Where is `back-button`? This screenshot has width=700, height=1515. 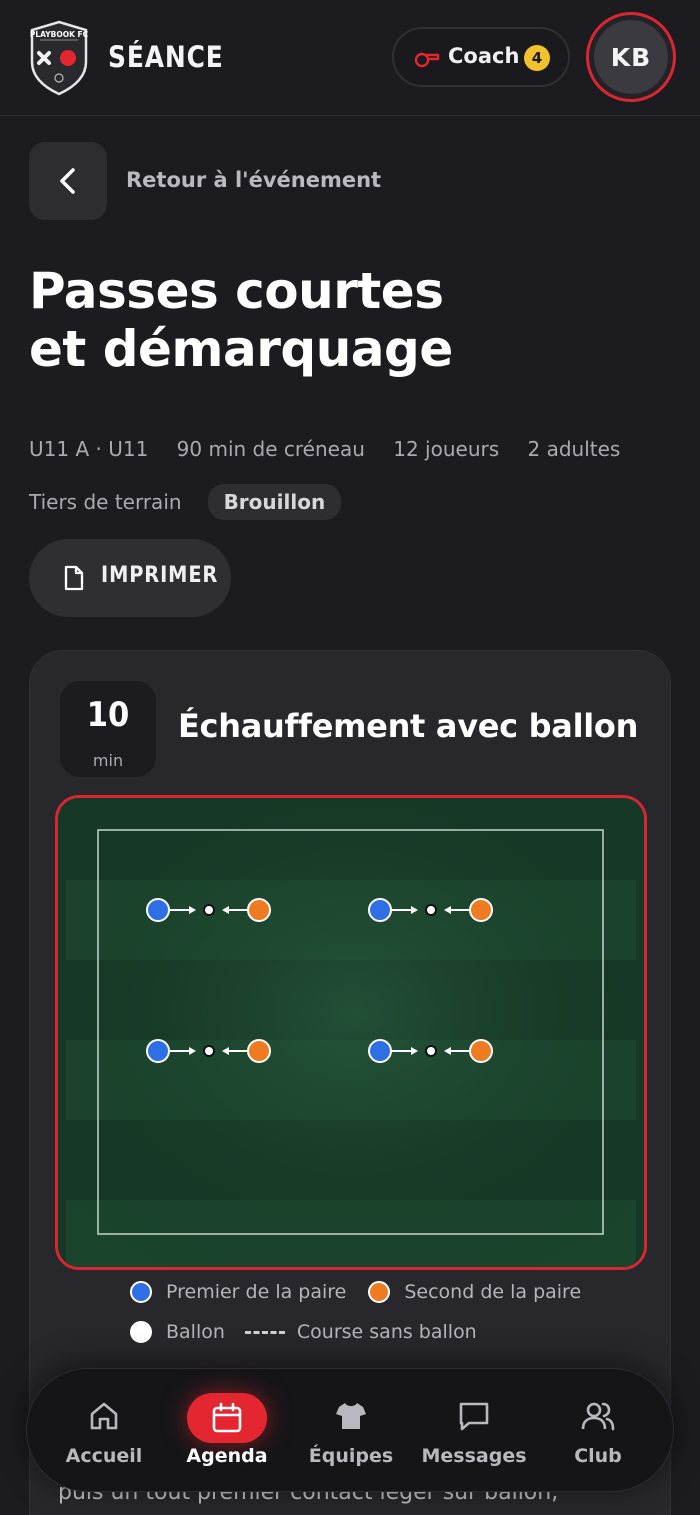
back-button is located at coordinates (68, 181).